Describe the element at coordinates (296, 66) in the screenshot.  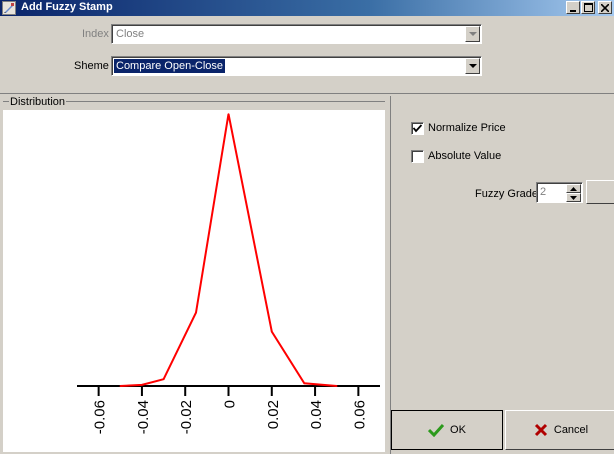
I see `sheme-combo: Compare Open-Close` at that location.